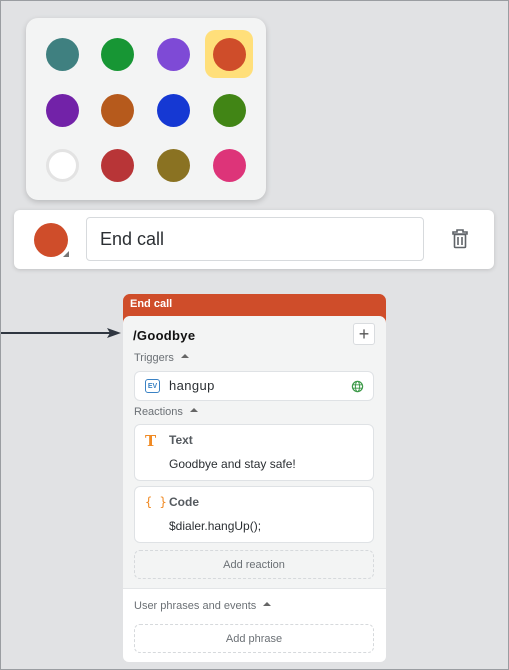 The image size is (509, 670). Describe the element at coordinates (254, 638) in the screenshot. I see `add-phrase-button: Add phrase` at that location.